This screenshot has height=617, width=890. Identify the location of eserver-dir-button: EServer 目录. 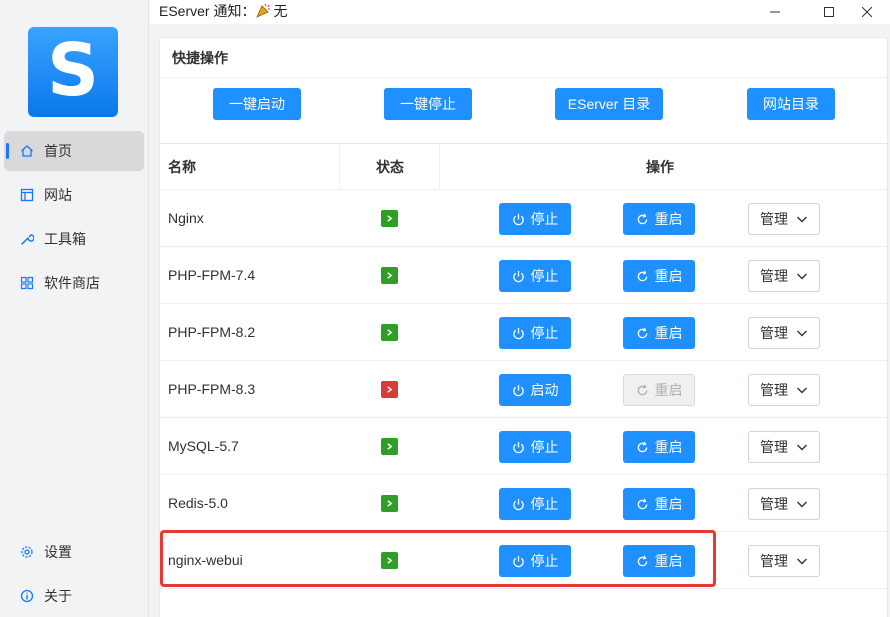
(609, 104).